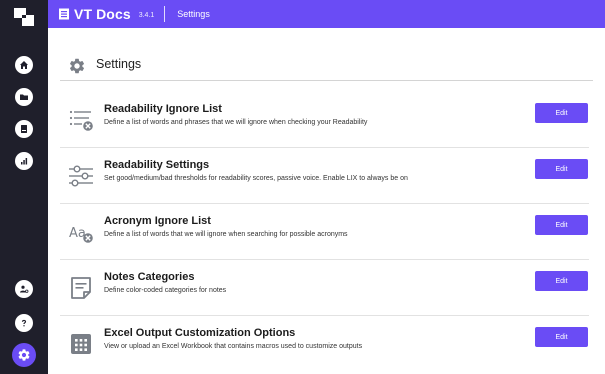 This screenshot has height=374, width=605. What do you see at coordinates (81, 344) in the screenshot?
I see `grid-icon` at bounding box center [81, 344].